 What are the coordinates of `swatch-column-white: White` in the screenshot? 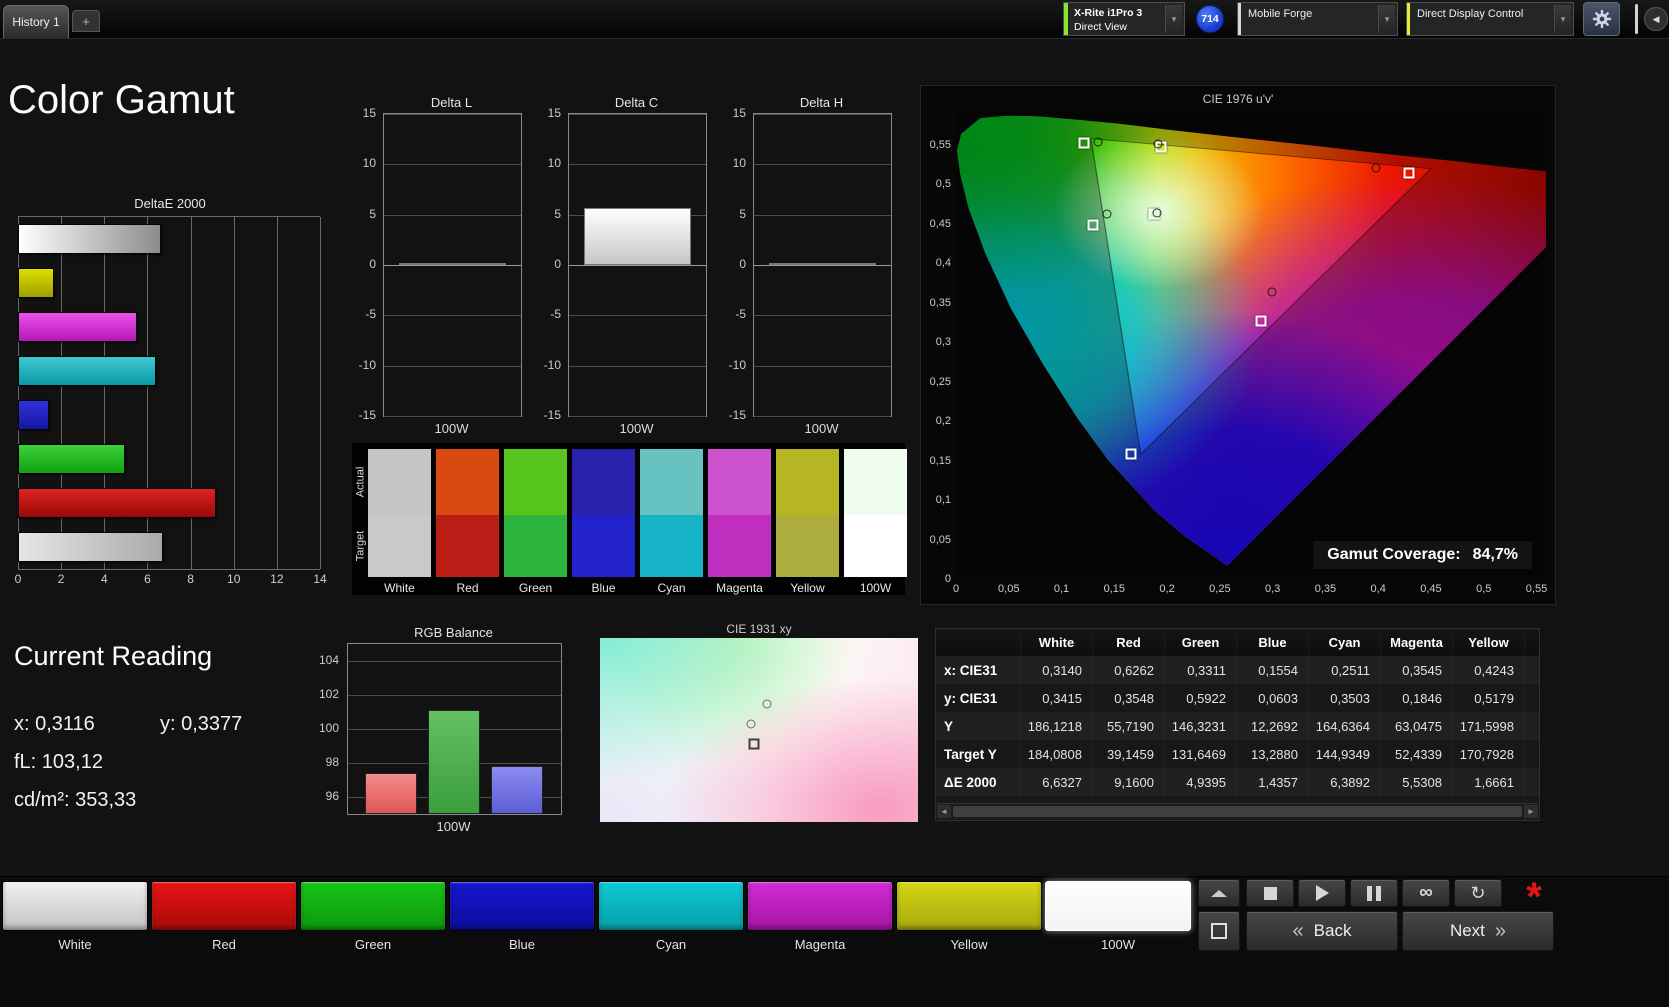 It's located at (399, 522).